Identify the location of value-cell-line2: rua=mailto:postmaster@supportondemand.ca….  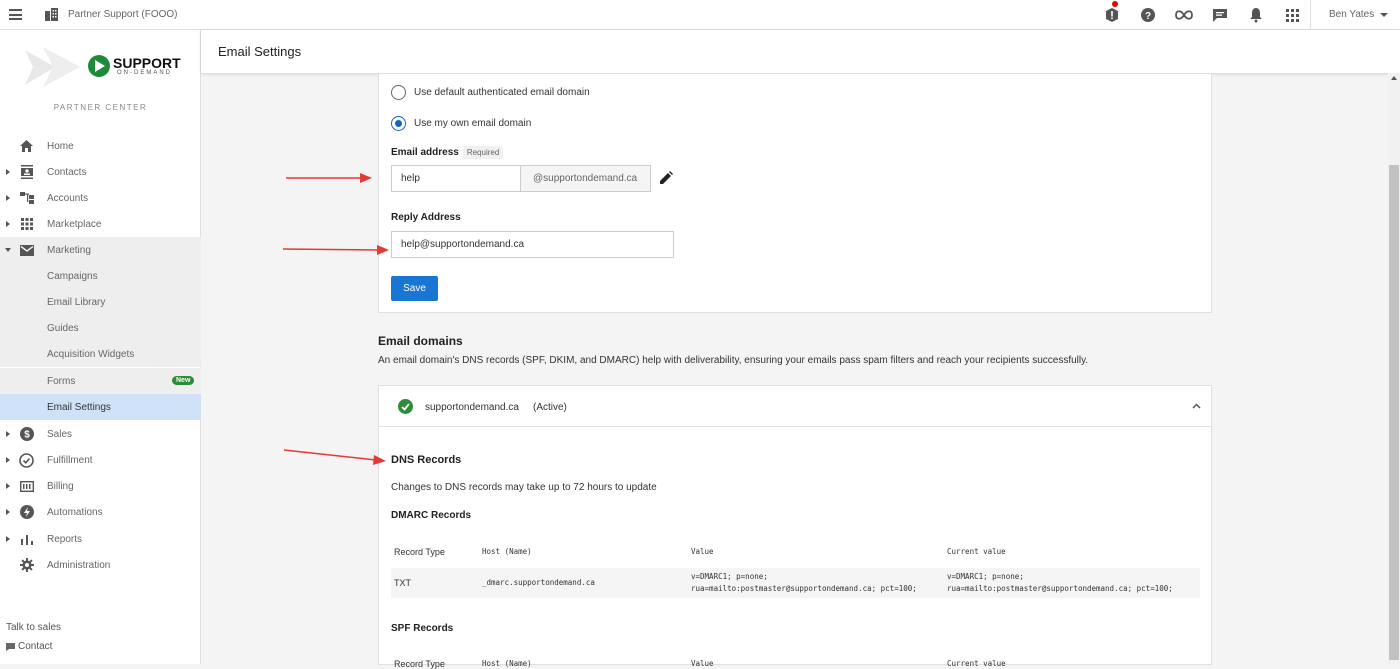
(804, 588).